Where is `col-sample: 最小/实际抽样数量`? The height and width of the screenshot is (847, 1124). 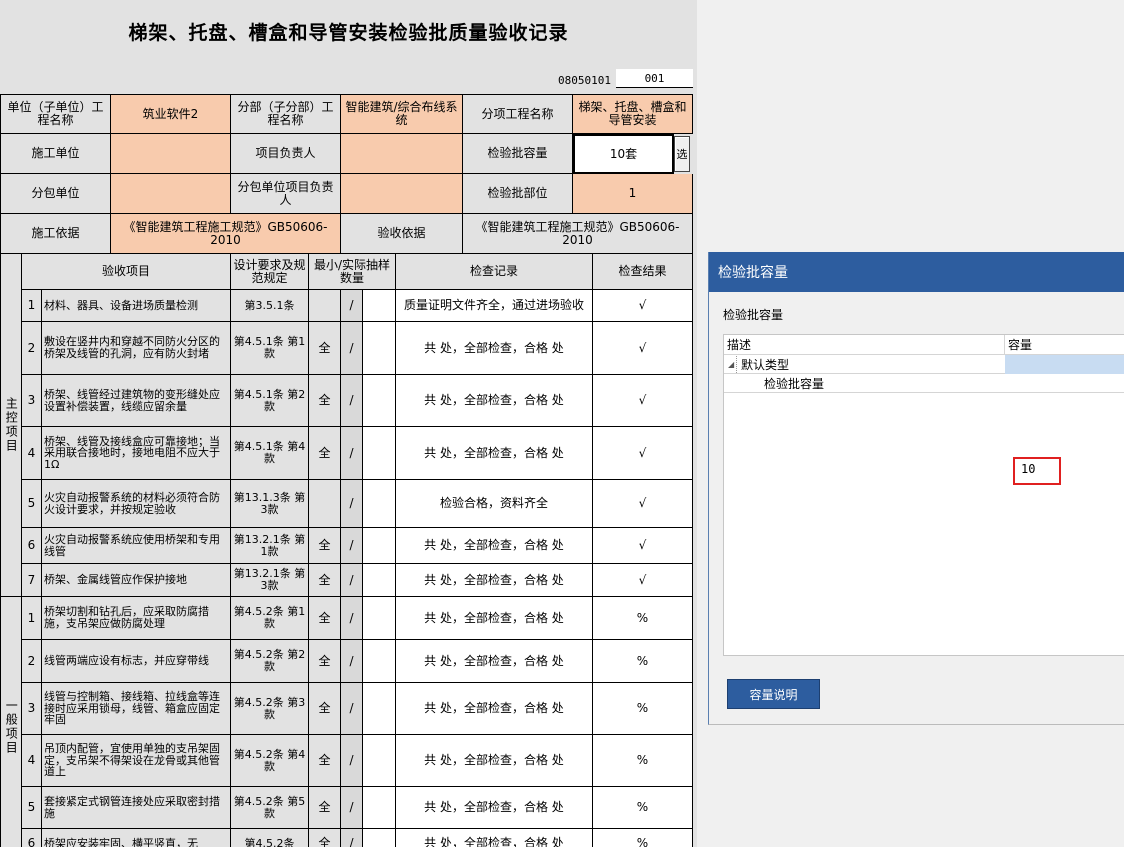
col-sample: 最小/实际抽样数量 is located at coordinates (352, 272).